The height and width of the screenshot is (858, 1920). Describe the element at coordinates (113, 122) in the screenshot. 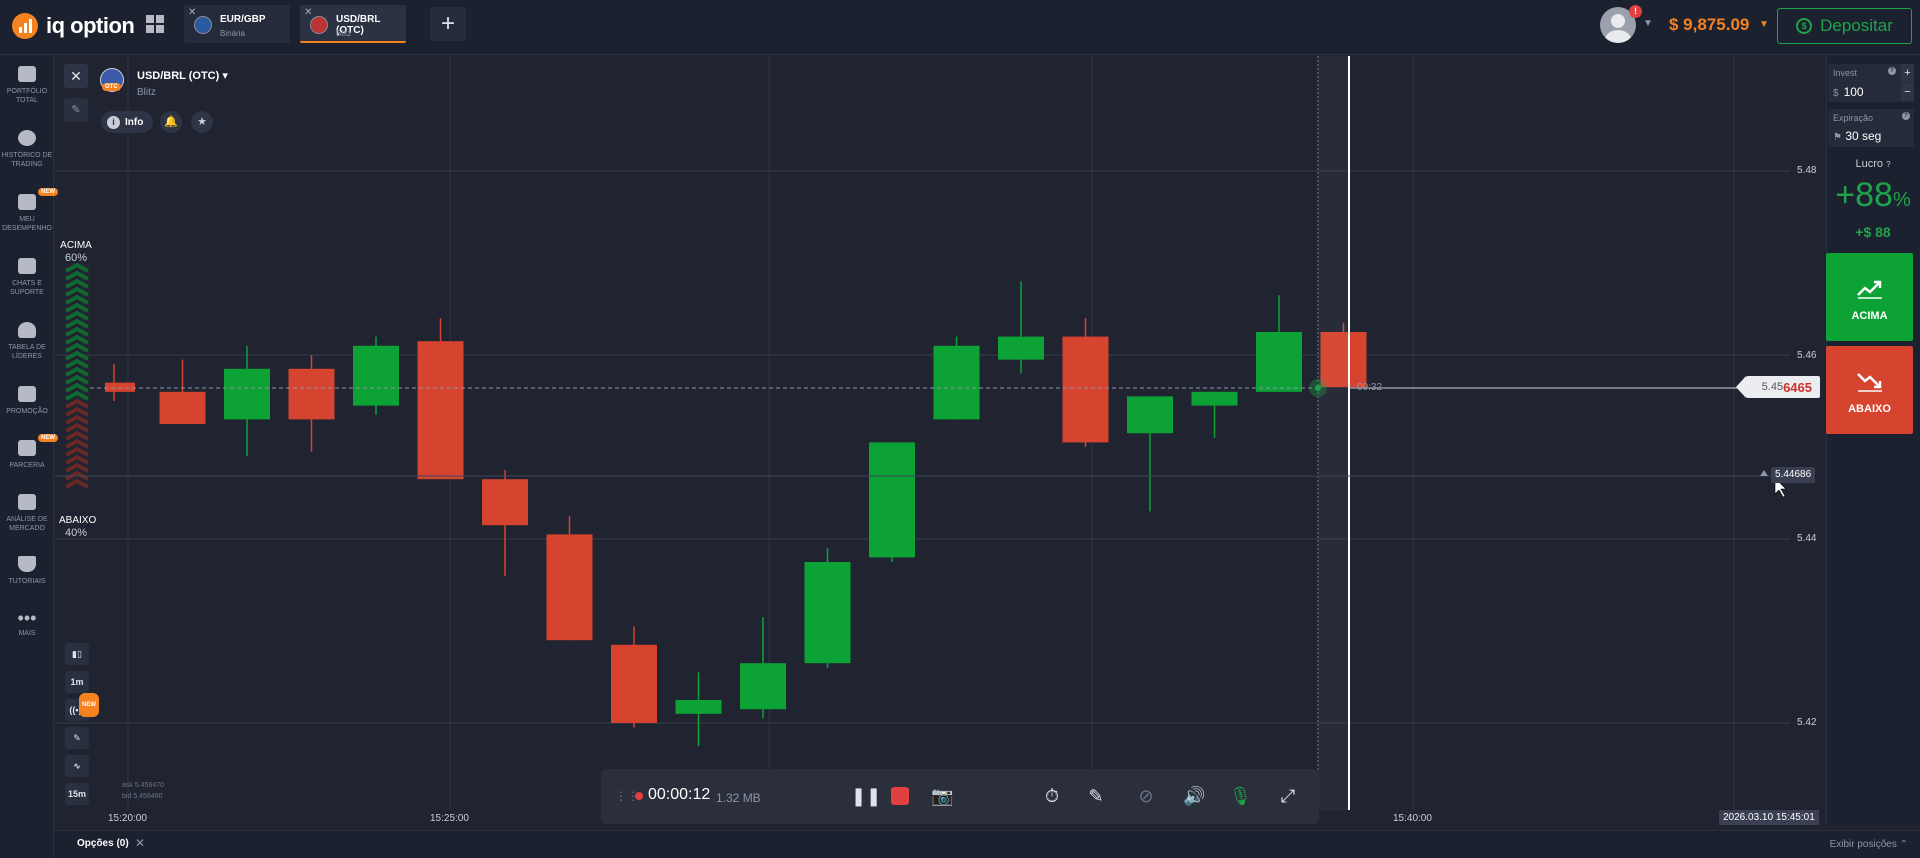

I see `info-icon: i` at that location.